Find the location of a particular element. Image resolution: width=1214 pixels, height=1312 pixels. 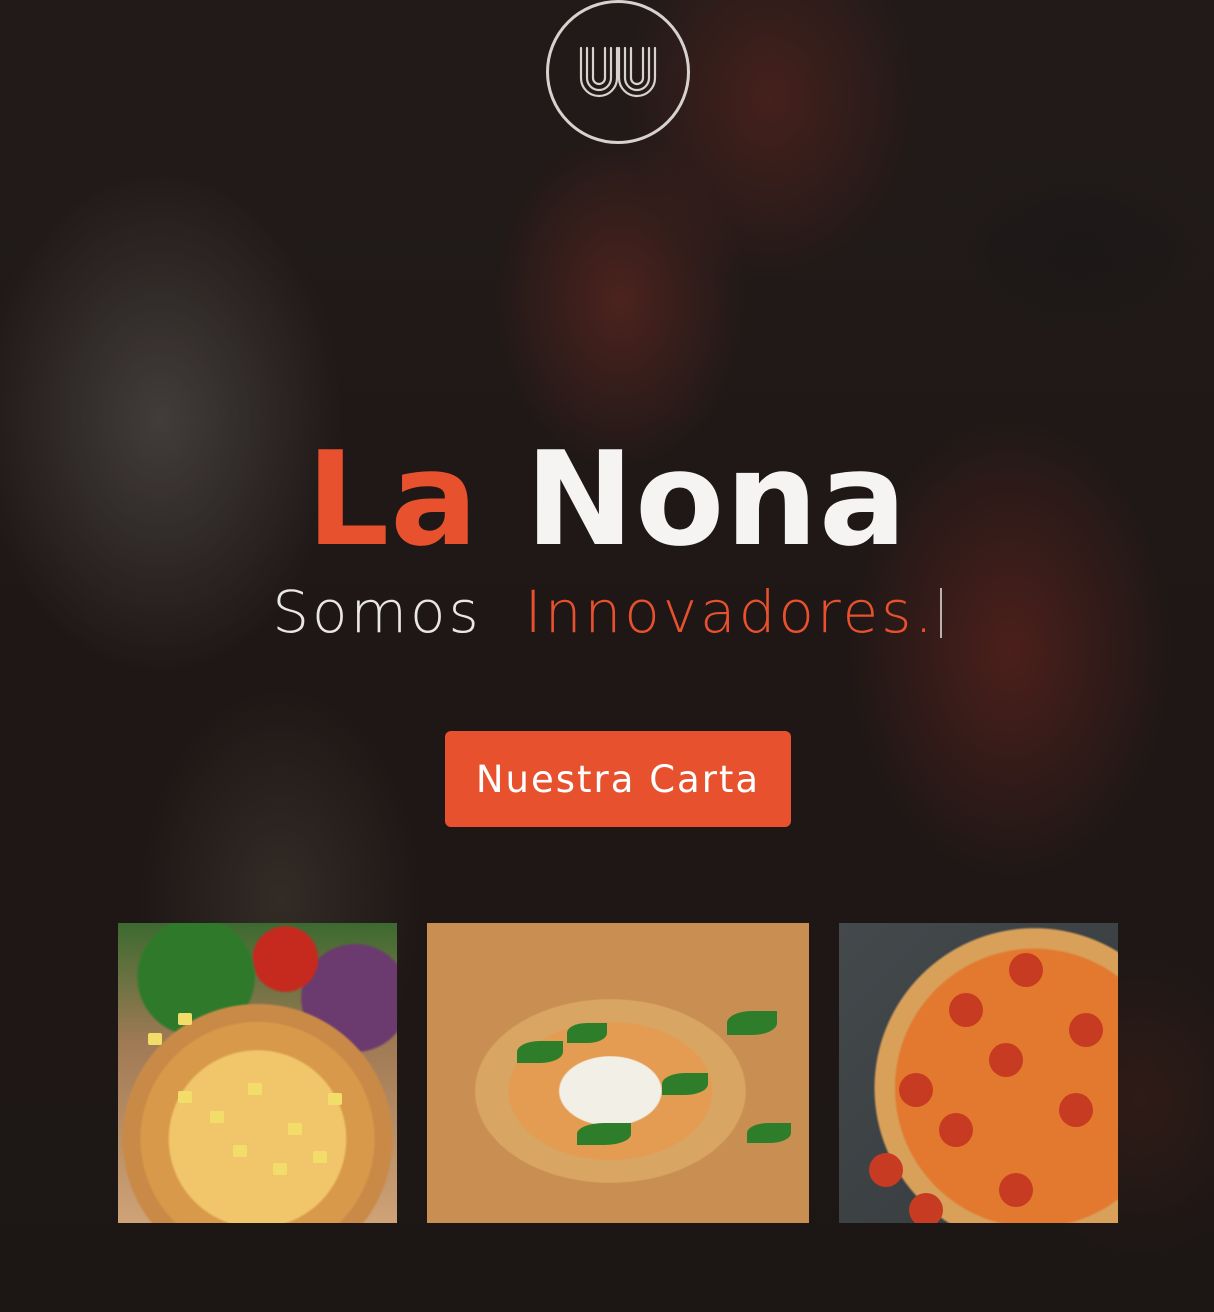

menu-cta-button: Nuestra Carta is located at coordinates (618, 779).